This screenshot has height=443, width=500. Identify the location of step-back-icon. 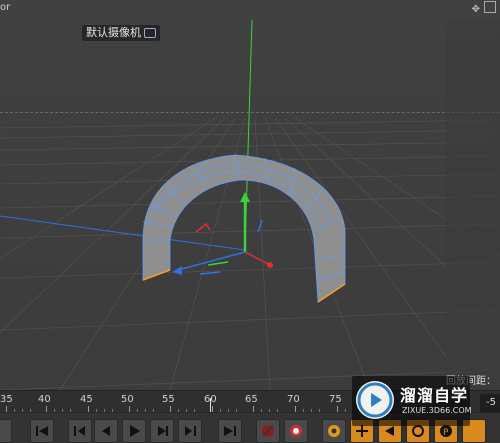
(106, 431).